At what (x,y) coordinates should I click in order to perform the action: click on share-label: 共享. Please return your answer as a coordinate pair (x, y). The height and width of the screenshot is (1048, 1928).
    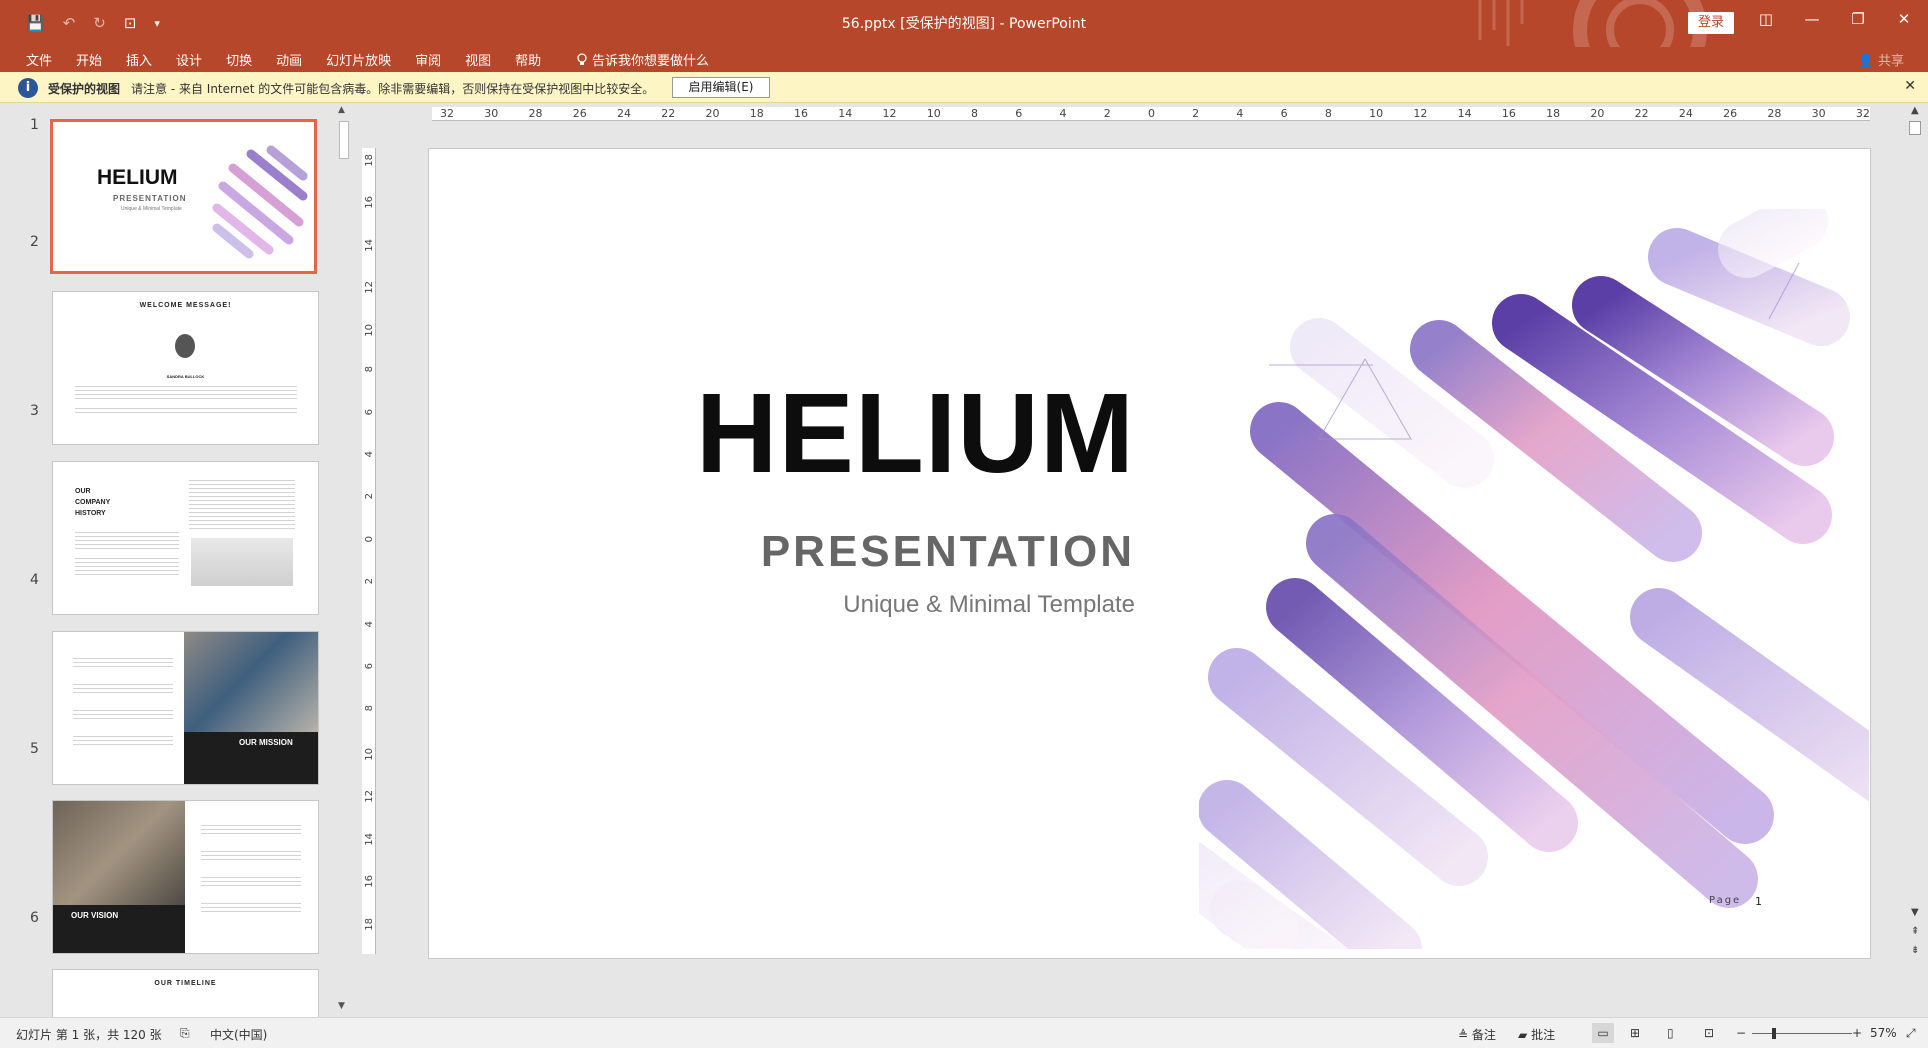
    Looking at the image, I should click on (1890, 61).